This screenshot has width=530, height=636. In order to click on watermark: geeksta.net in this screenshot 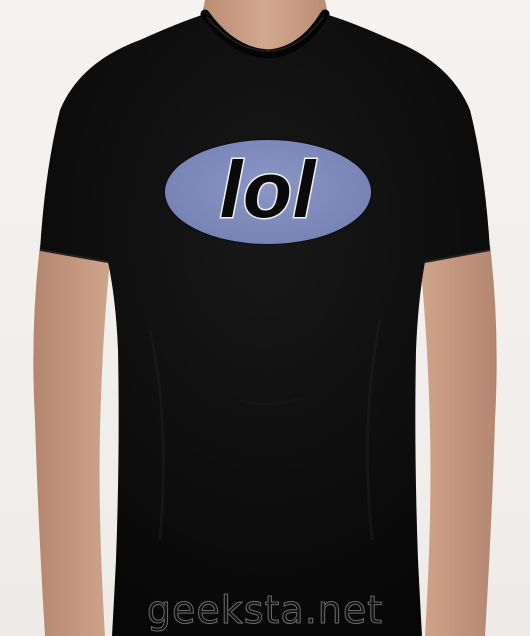, I will do `click(265, 610)`.